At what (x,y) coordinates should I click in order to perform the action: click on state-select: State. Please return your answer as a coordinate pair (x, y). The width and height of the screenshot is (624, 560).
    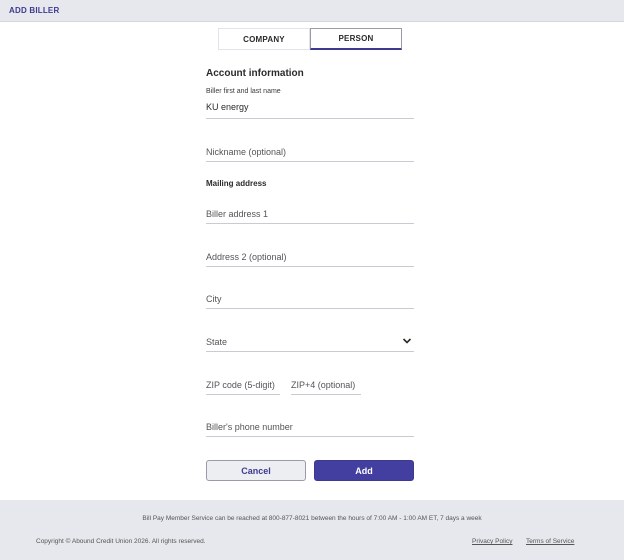
    Looking at the image, I should click on (310, 342).